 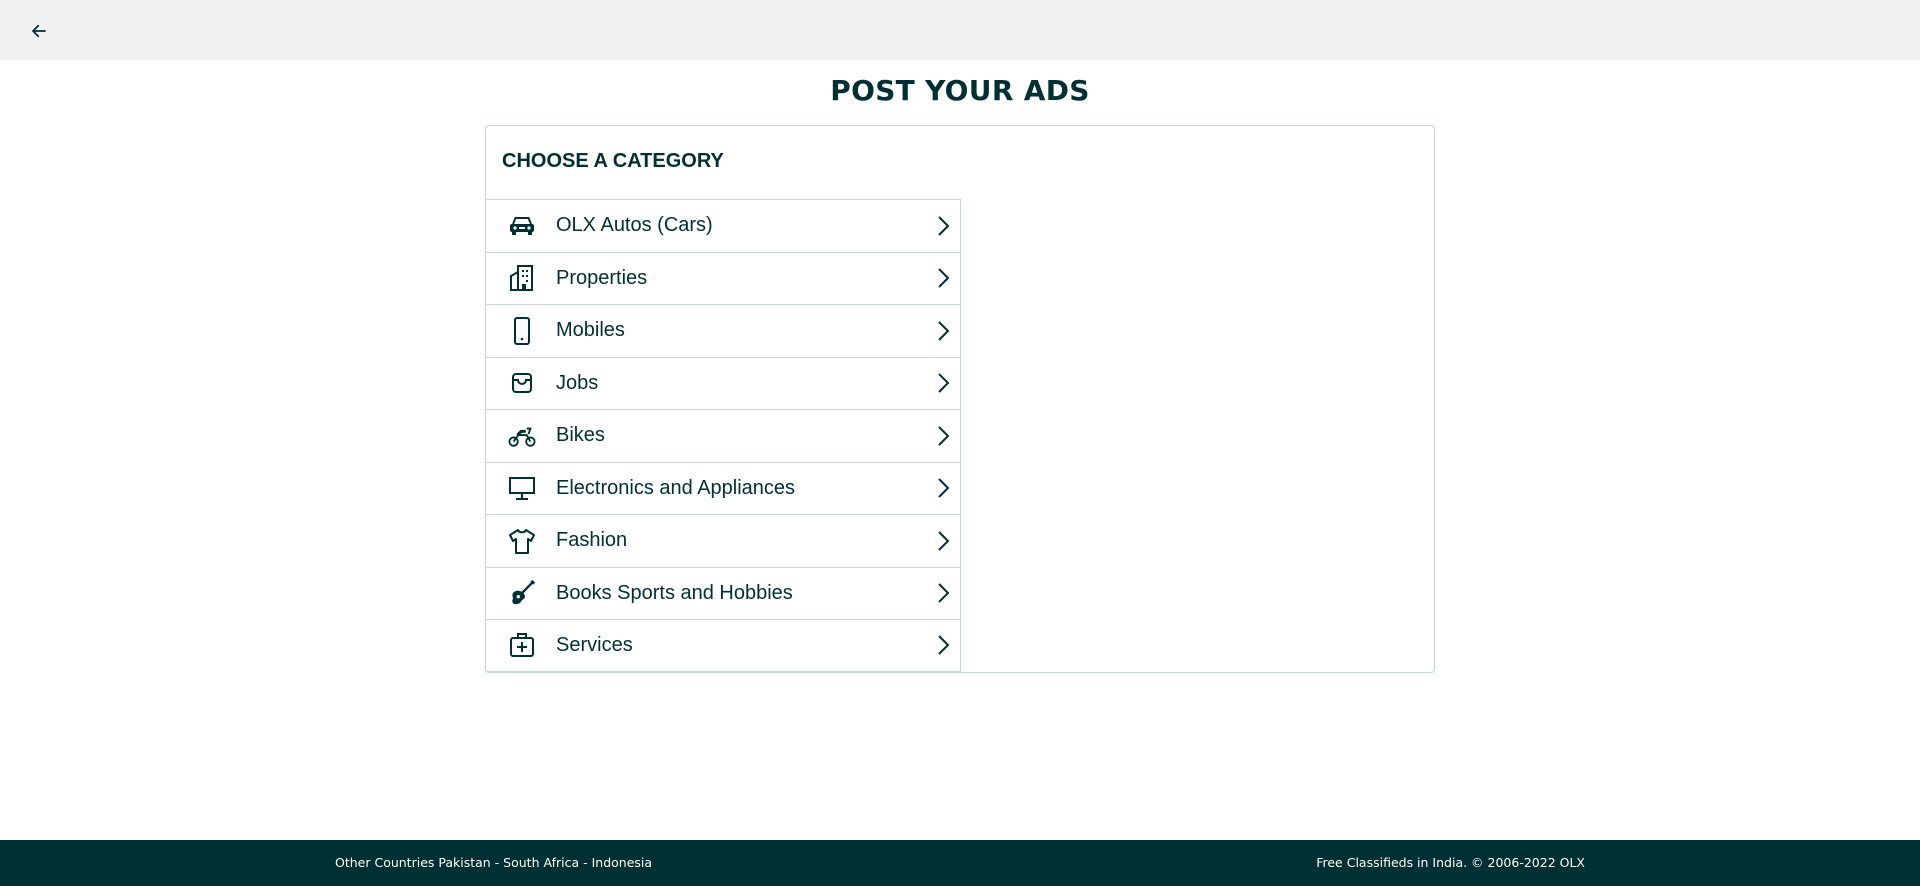 What do you see at coordinates (522, 330) in the screenshot?
I see `mobile-phone-icon` at bounding box center [522, 330].